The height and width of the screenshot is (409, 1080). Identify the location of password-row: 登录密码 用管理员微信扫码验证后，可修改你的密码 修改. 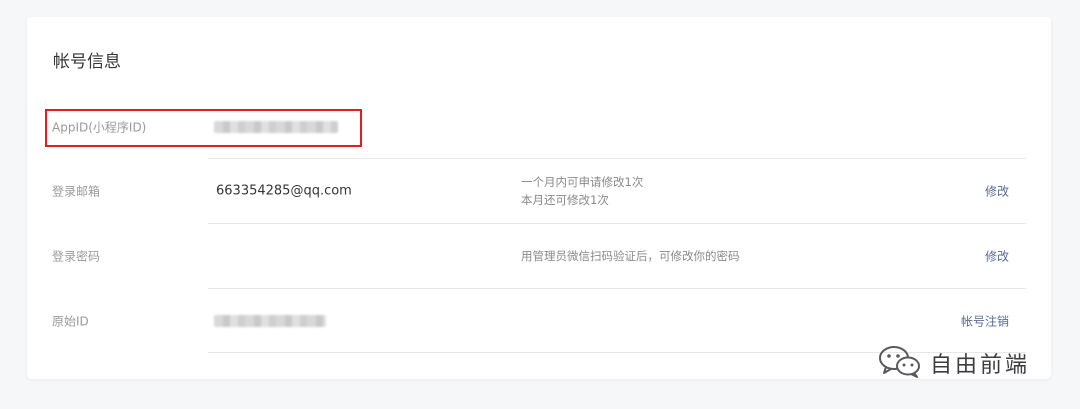
(539, 256).